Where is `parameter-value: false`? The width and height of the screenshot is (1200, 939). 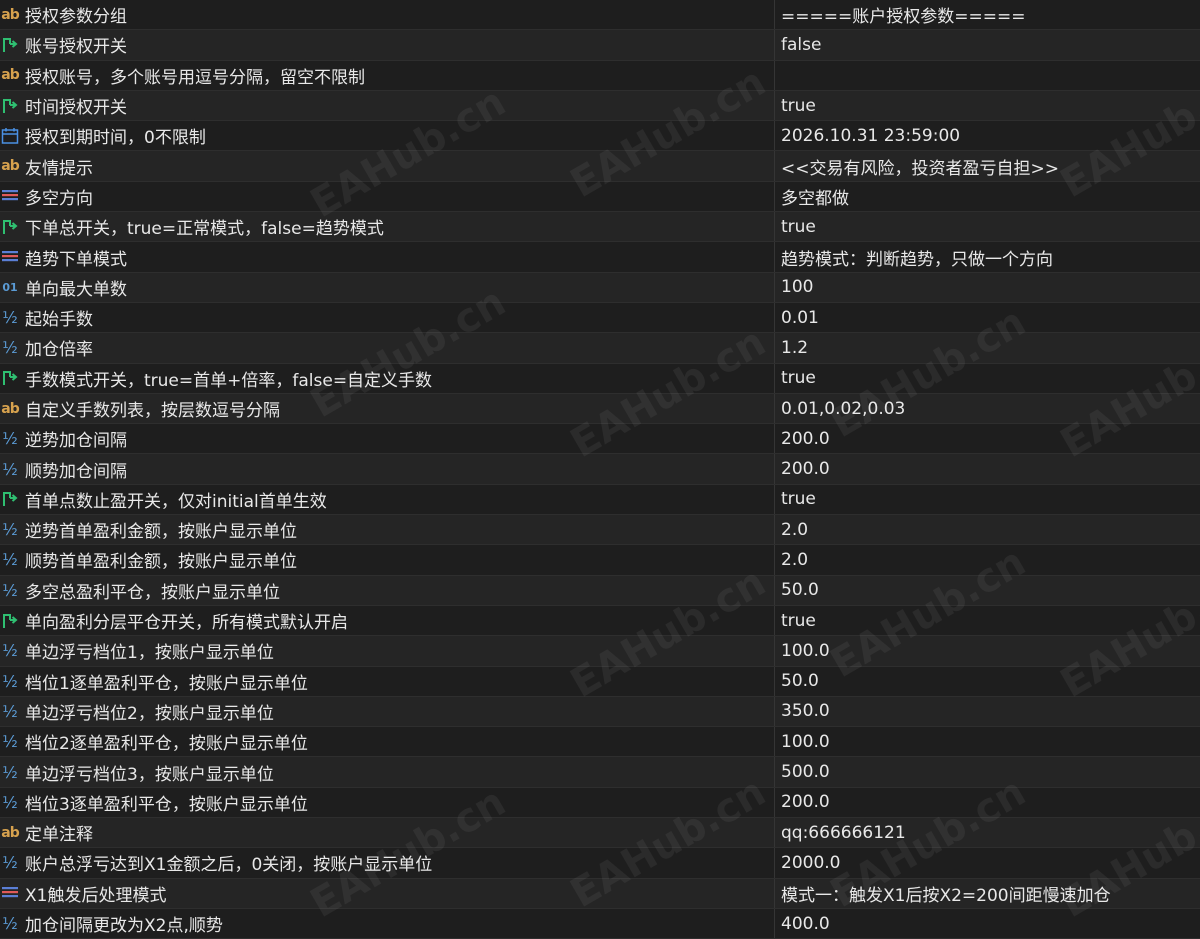
parameter-value: false is located at coordinates (990, 44).